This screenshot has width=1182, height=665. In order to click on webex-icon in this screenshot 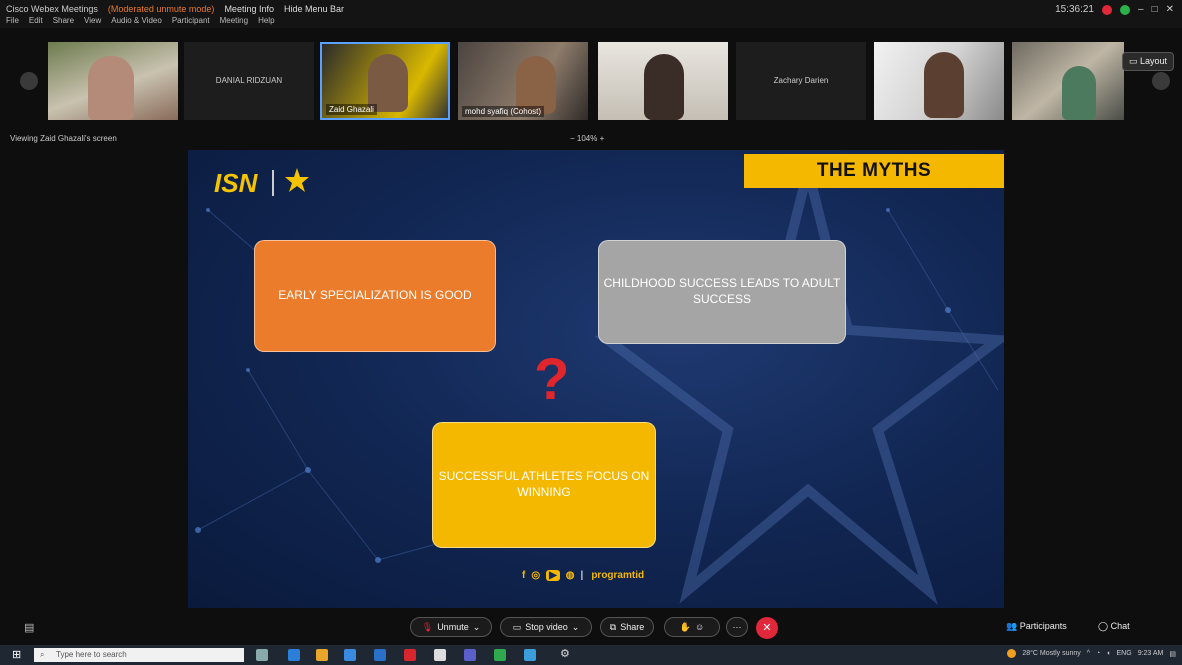, I will do `click(530, 655)`.